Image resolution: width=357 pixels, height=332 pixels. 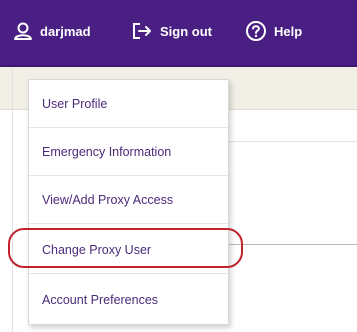 What do you see at coordinates (108, 199) in the screenshot?
I see `menu-item-label: View/Add Proxy Access` at bounding box center [108, 199].